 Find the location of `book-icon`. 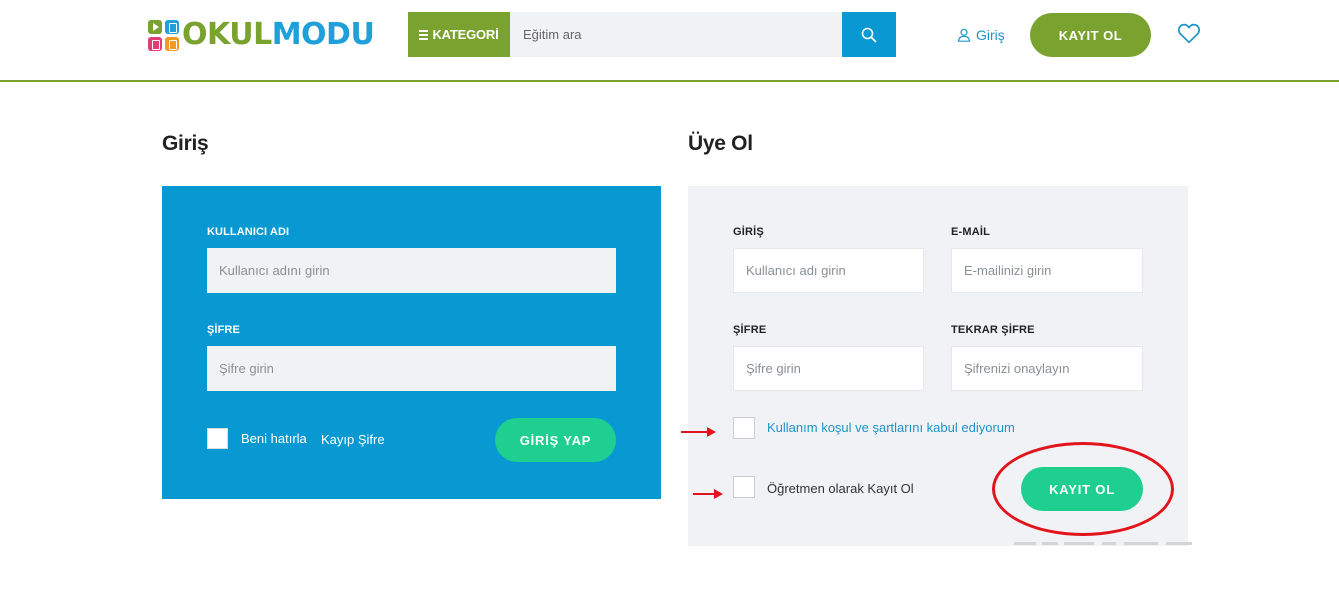

book-icon is located at coordinates (172, 26).